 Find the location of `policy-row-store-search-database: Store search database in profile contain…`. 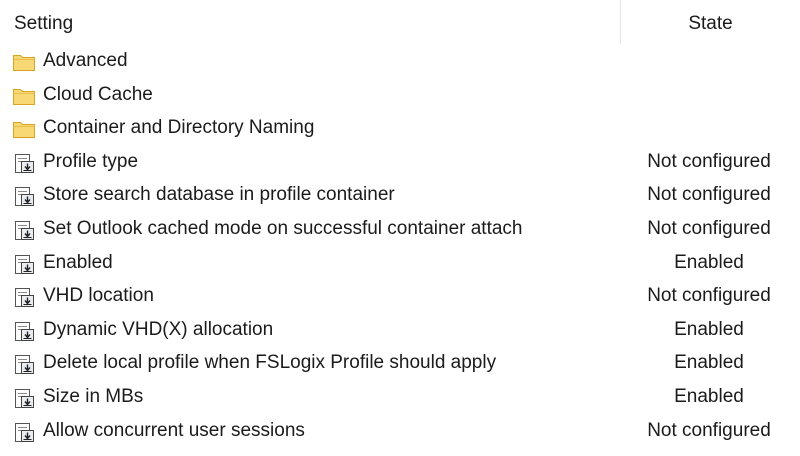

policy-row-store-search-database: Store search database in profile contain… is located at coordinates (400, 196).